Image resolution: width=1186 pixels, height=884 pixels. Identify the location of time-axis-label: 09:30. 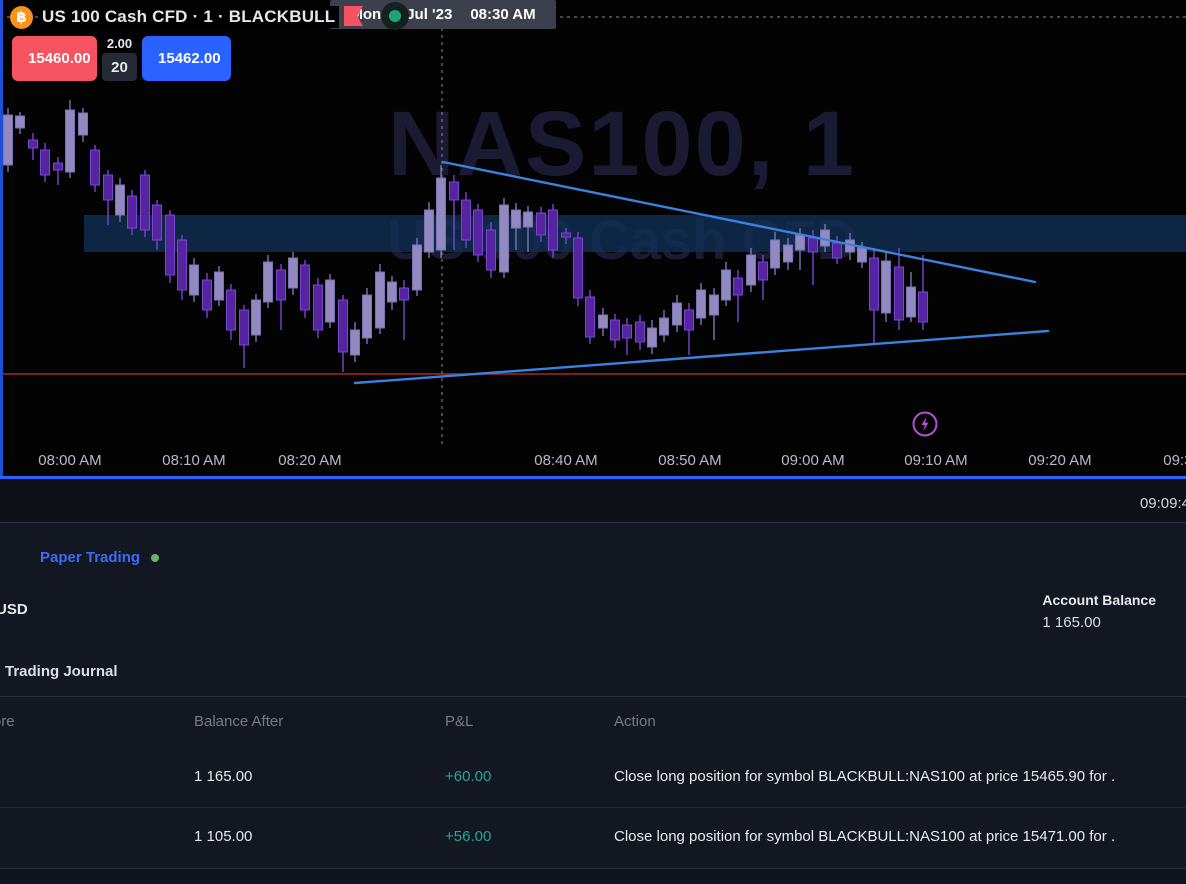
(1174, 460).